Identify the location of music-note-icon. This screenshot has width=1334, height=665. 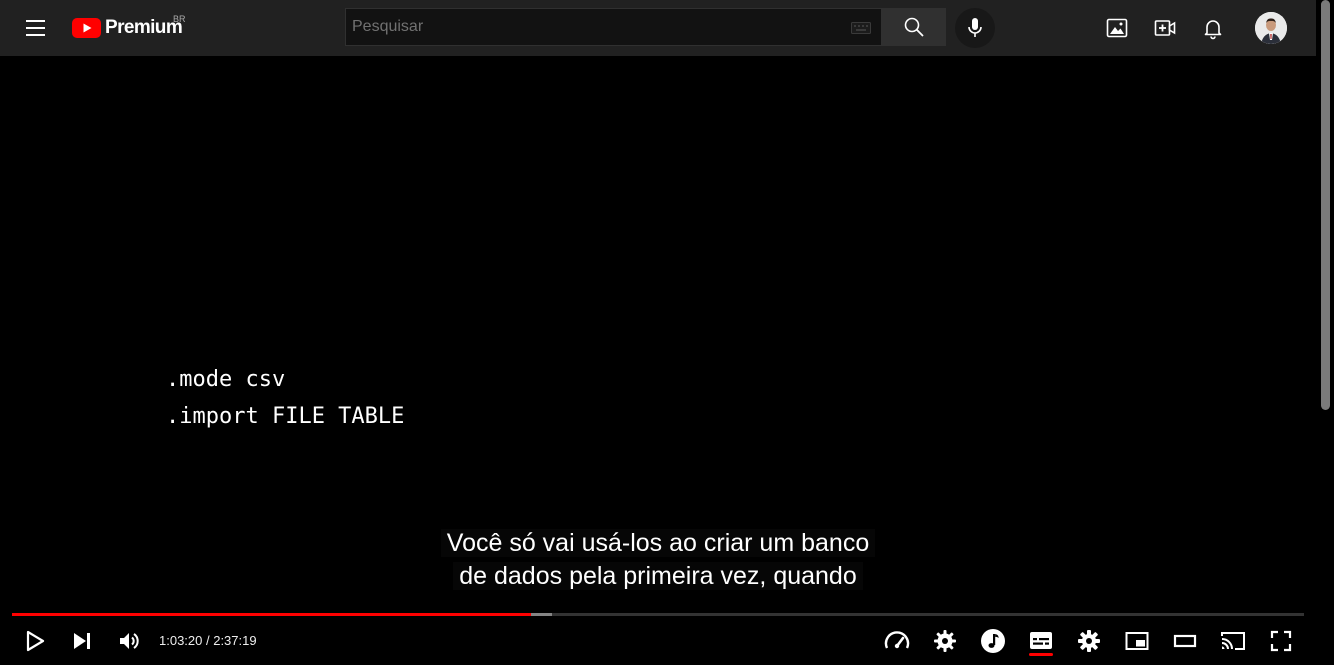
(993, 641).